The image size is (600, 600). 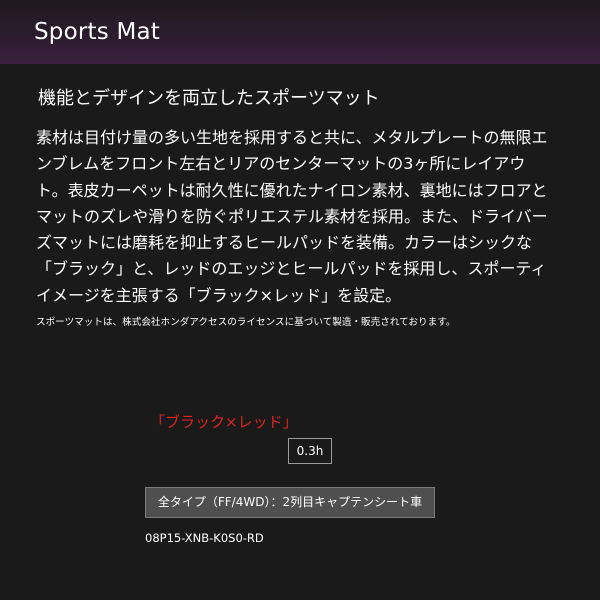 What do you see at coordinates (219, 295) in the screenshot?
I see `description-line: イメージを主張する「ブラック×レッド」を設定。` at bounding box center [219, 295].